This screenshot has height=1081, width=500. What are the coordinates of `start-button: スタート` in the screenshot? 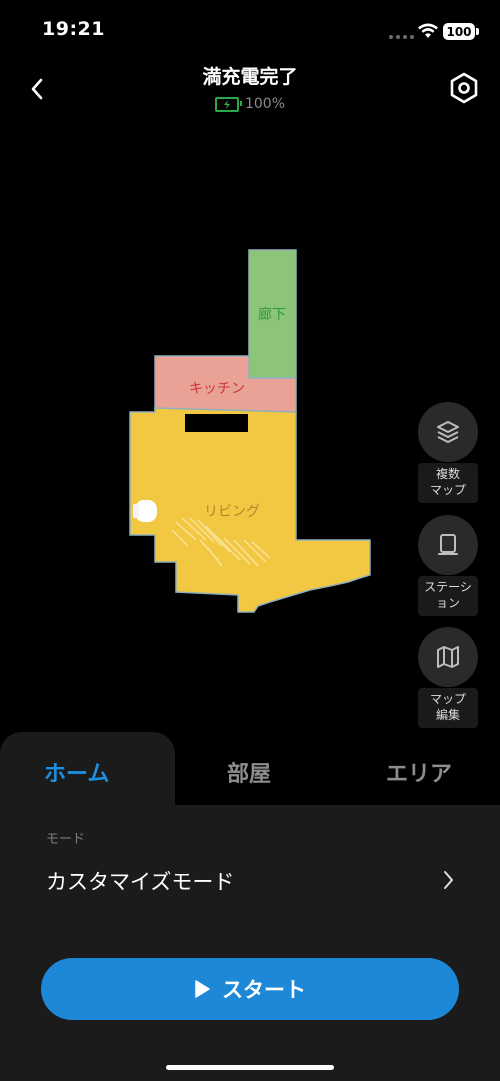 It's located at (250, 989).